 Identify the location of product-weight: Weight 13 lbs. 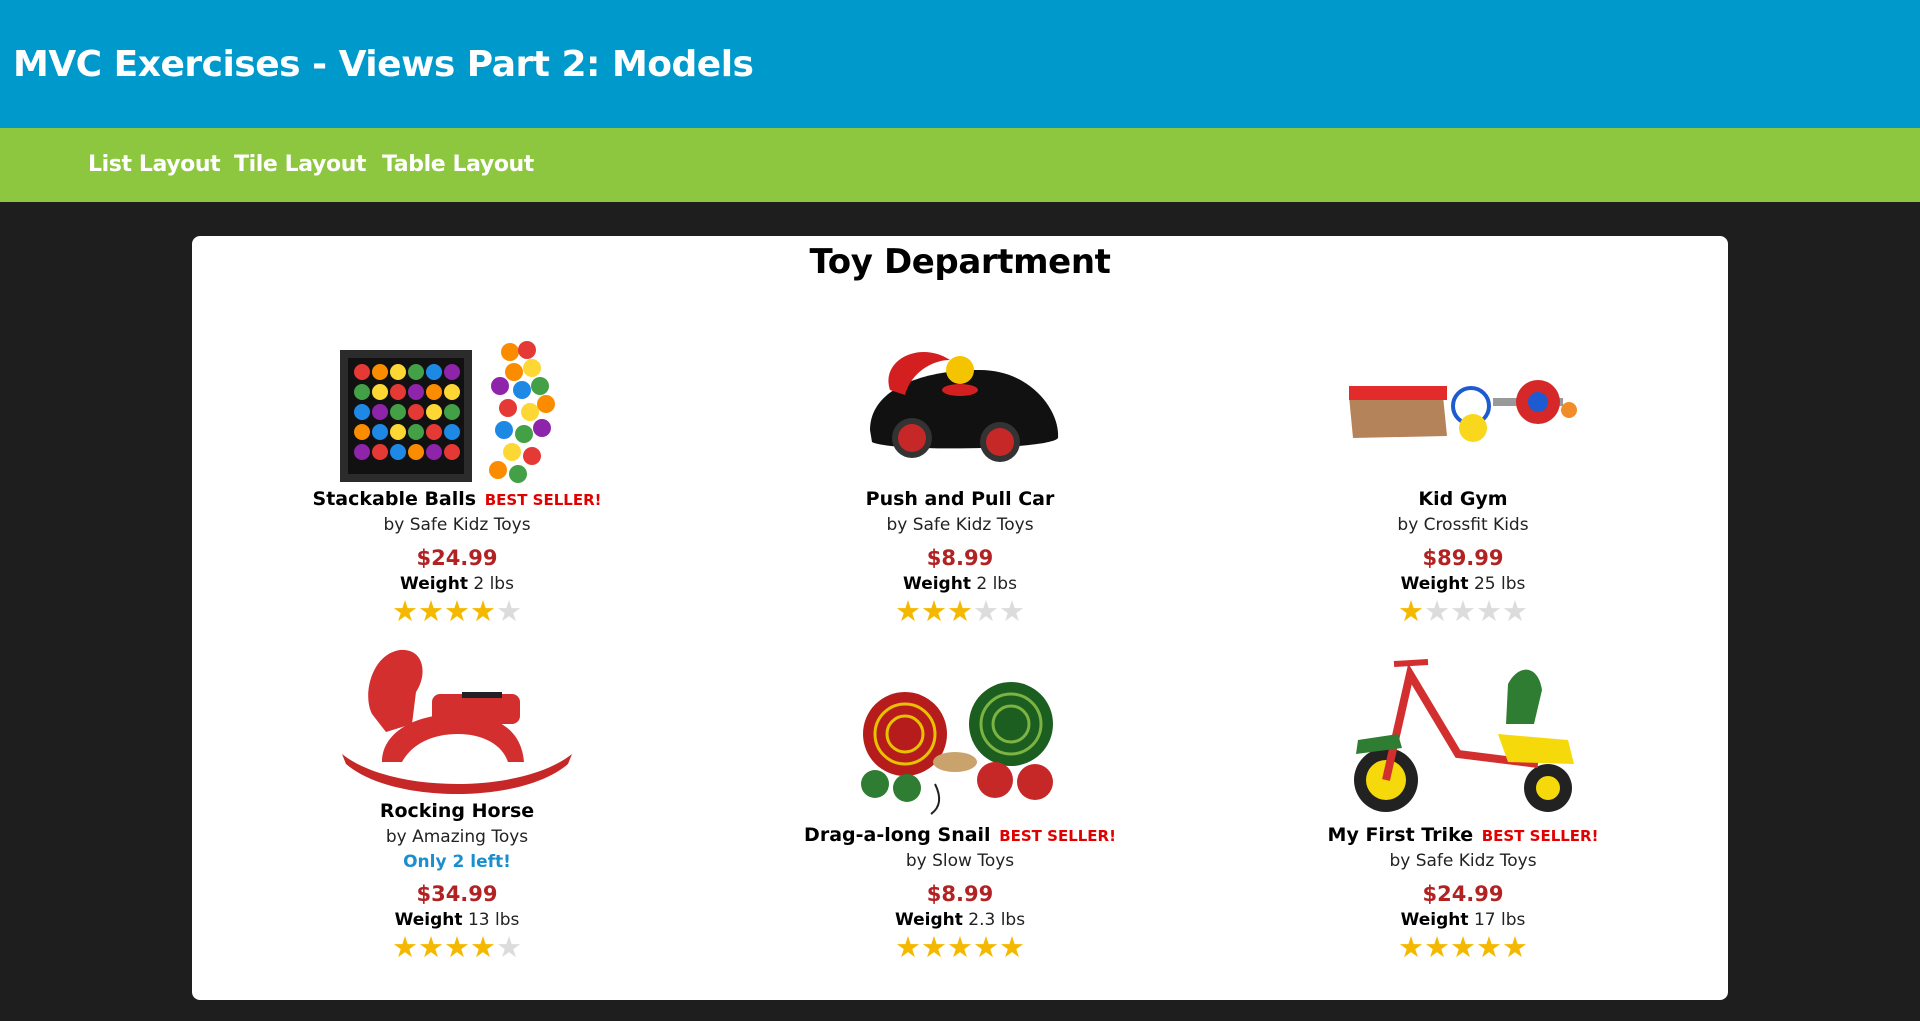
(457, 920).